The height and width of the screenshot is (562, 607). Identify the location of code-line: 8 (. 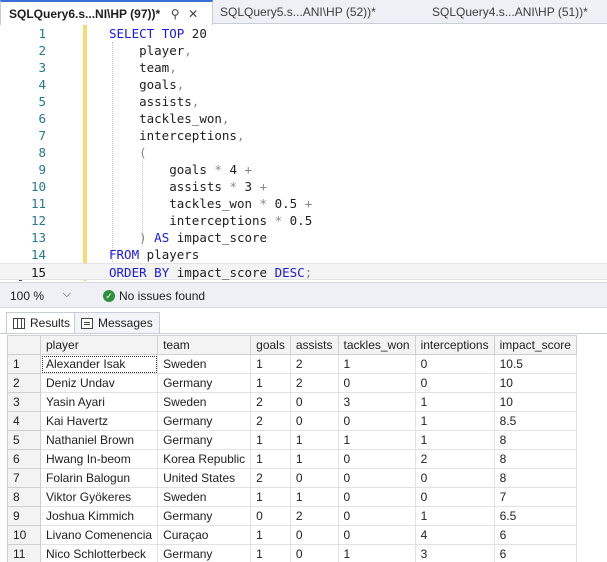
(303, 152).